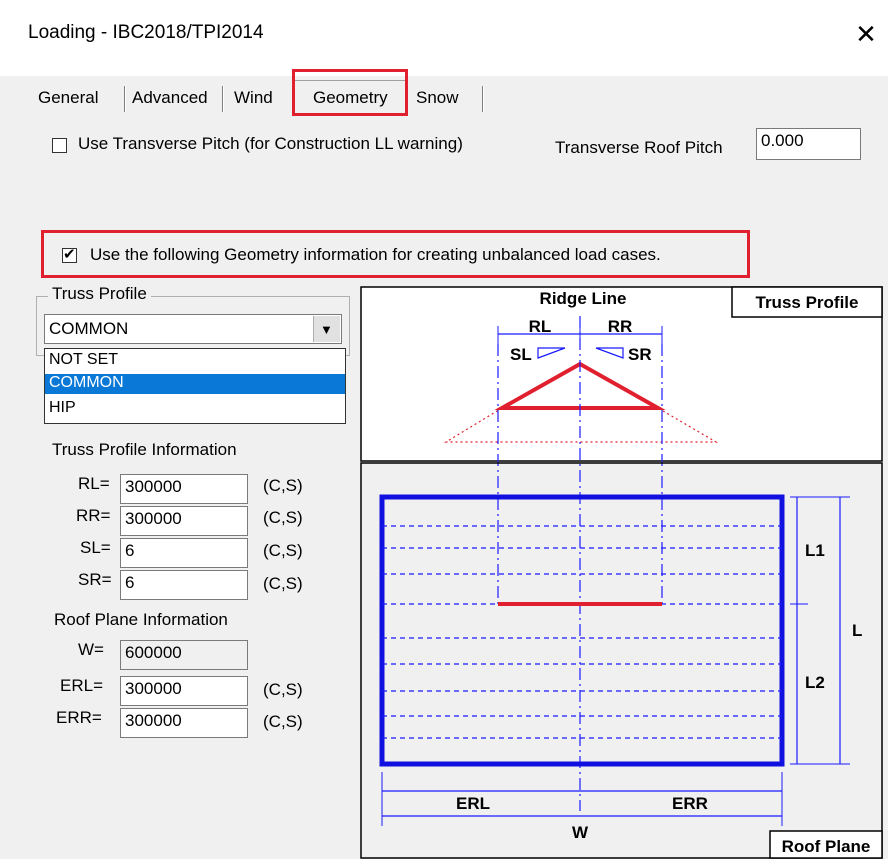 This screenshot has height=859, width=888. I want to click on chevron-down-icon: ▼, so click(326, 329).